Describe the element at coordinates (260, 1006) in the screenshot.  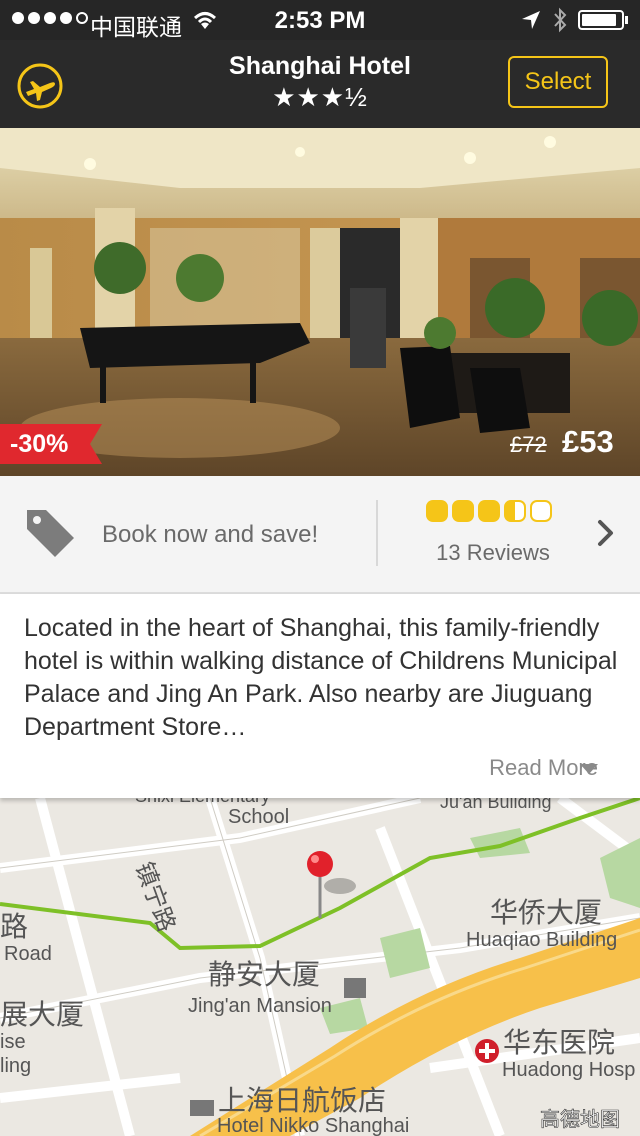
I see `map-label-jingan-en: Jing'an Mansion` at that location.